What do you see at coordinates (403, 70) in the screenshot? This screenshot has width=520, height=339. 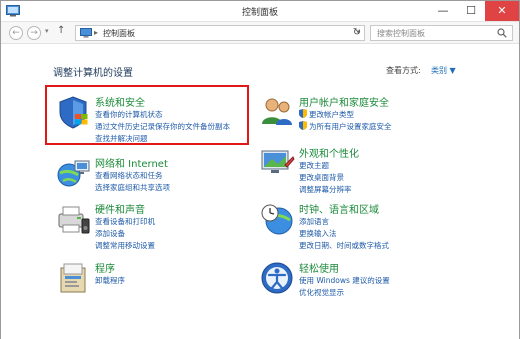 I see `view-by-label: 查看方式:` at bounding box center [403, 70].